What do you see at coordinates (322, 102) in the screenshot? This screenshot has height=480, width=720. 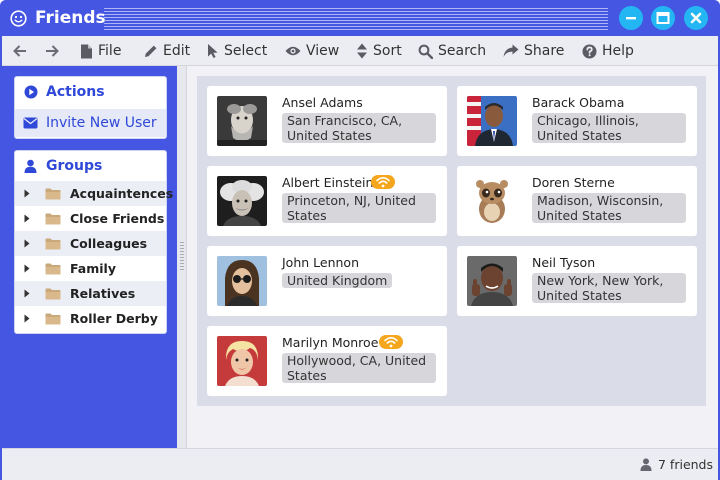 I see `friend-name: Ansel Adams` at bounding box center [322, 102].